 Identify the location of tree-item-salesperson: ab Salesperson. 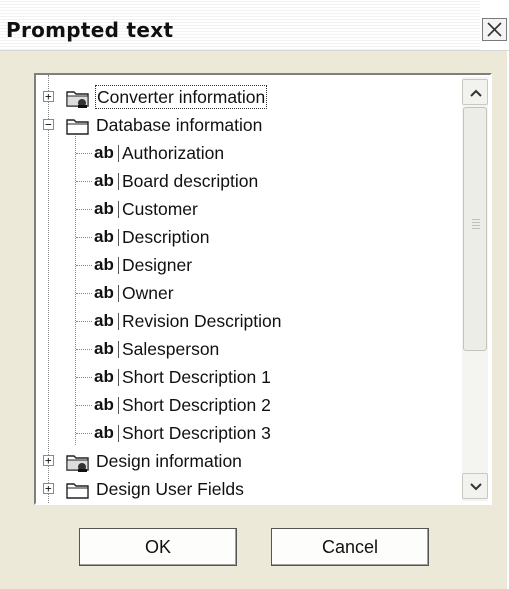
(249, 349).